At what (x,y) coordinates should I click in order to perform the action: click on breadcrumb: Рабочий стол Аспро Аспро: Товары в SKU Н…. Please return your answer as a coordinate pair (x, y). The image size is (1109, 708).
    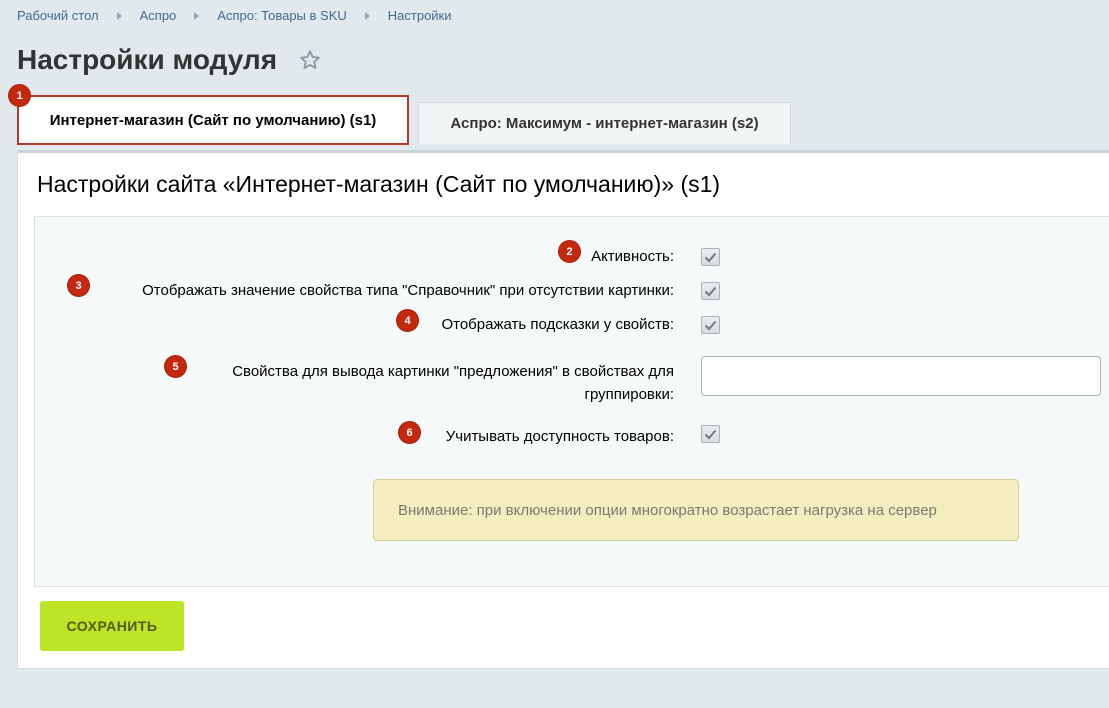
    Looking at the image, I should click on (234, 15).